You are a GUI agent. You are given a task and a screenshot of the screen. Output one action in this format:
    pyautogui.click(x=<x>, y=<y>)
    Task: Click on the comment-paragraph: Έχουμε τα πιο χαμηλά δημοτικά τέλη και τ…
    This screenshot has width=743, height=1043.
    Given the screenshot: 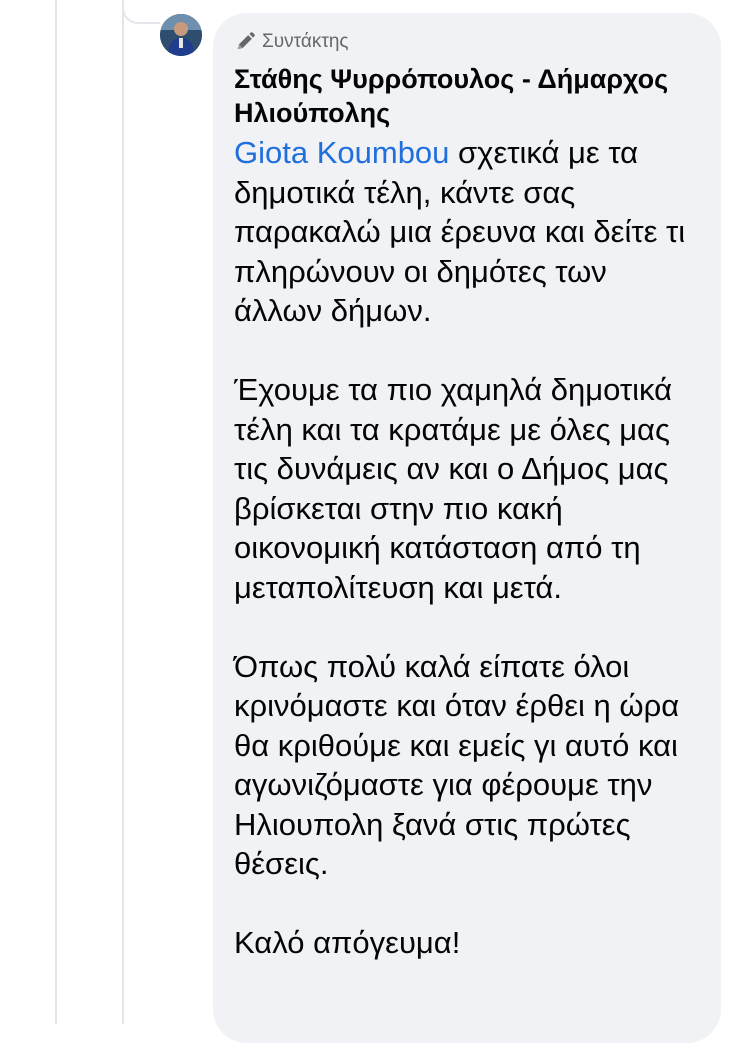 What is the action you would take?
    pyautogui.click(x=453, y=488)
    